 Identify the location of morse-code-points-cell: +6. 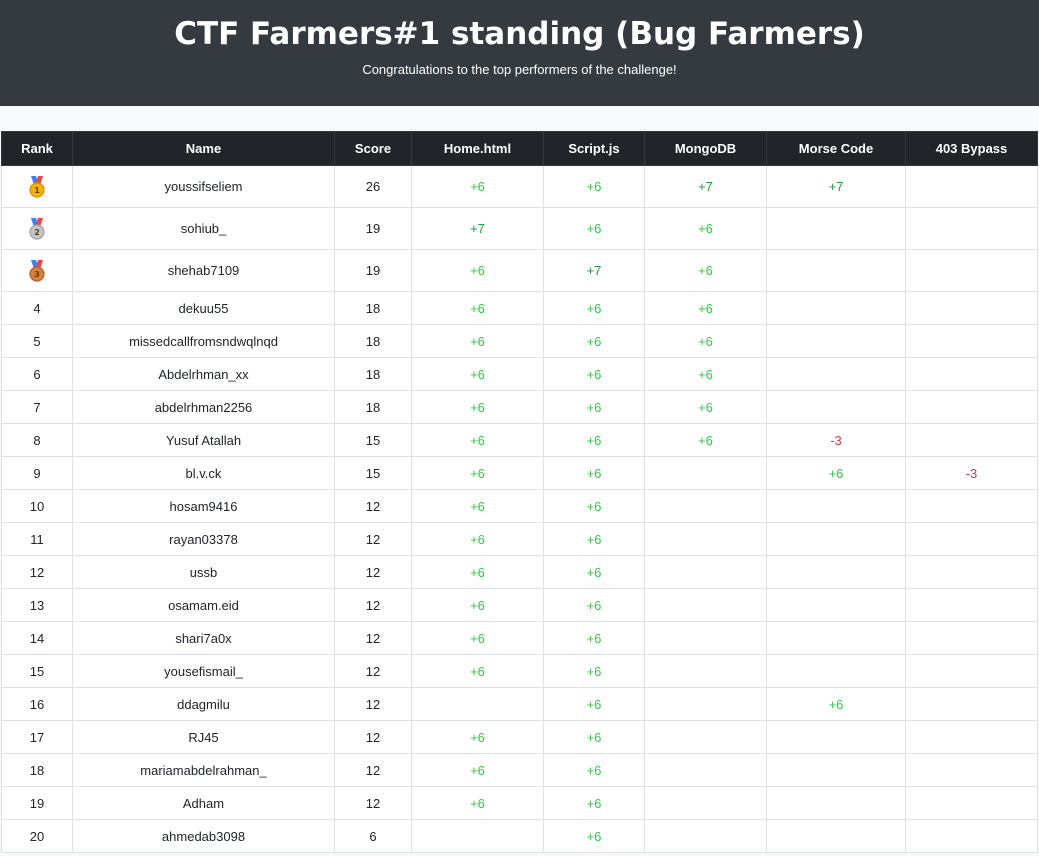
(836, 473).